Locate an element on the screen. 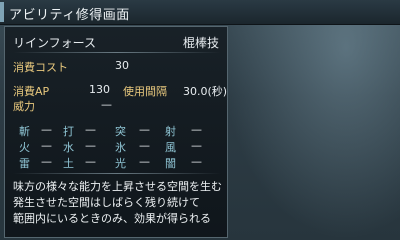 Image resolution: width=400 pixels, height=240 pixels. title-accent-bar is located at coordinates (2, 12).